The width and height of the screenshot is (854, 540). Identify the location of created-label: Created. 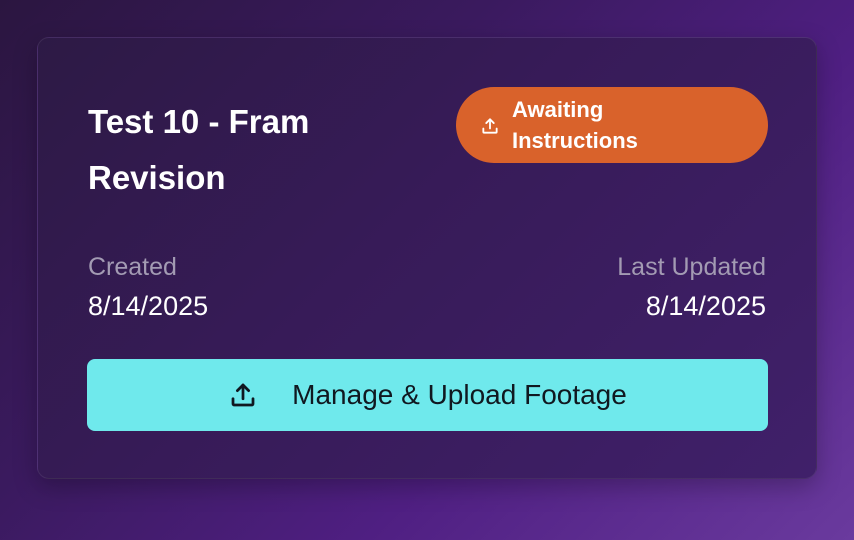
(132, 267).